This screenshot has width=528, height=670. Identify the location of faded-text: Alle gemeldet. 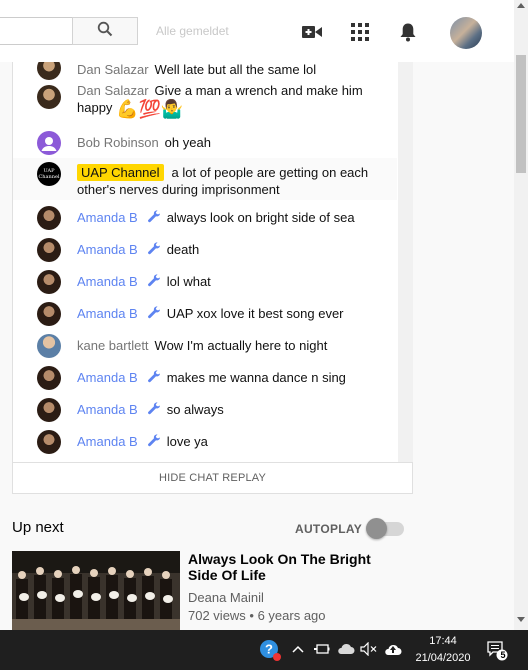
(192, 31).